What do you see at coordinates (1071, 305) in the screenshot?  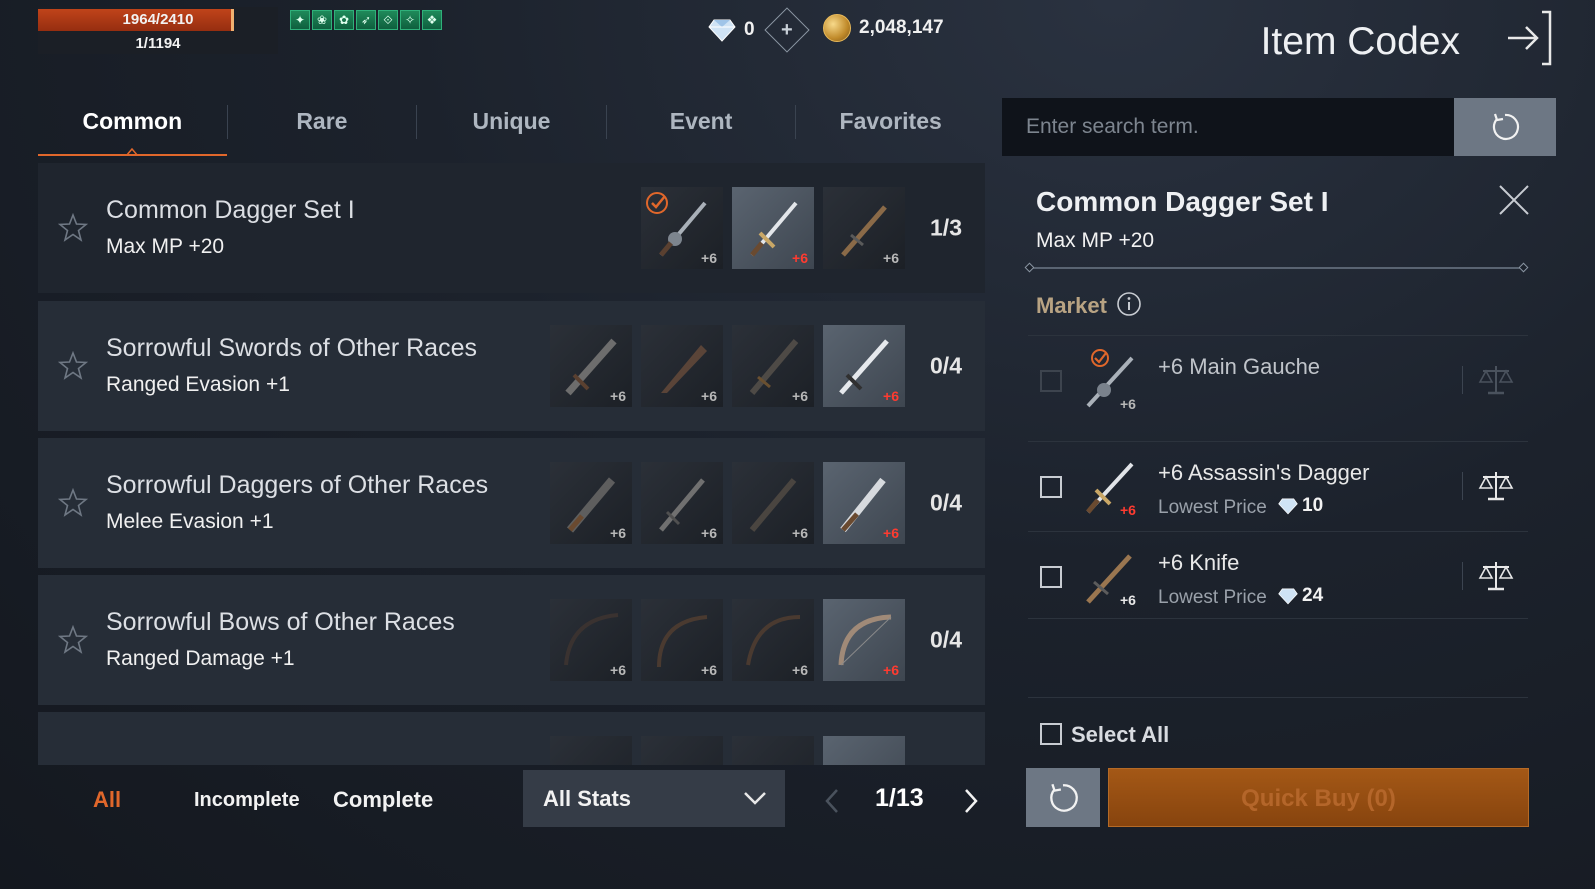 I see `market-label: Market` at bounding box center [1071, 305].